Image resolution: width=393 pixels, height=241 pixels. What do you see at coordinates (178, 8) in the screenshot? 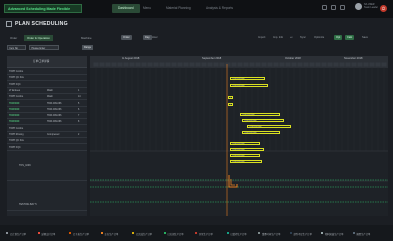
I see `nav-tab-material-planning: Material Planning` at bounding box center [178, 8].